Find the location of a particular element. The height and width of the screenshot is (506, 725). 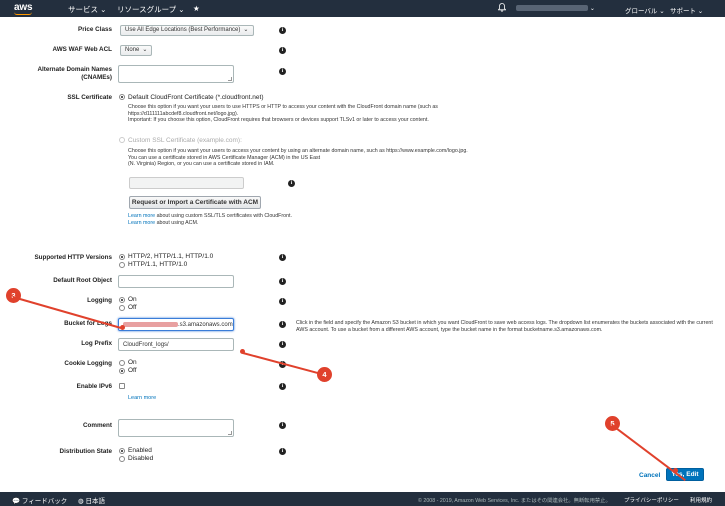

aws-logo-smile-icon is located at coordinates (23, 13).